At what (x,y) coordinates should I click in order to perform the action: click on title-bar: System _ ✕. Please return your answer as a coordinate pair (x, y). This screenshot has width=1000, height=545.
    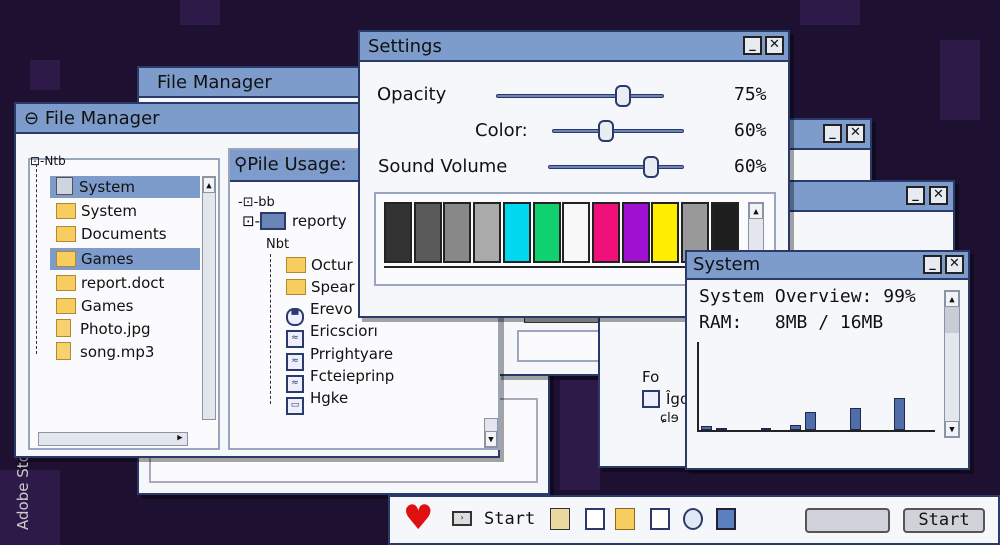
    Looking at the image, I should click on (827, 266).